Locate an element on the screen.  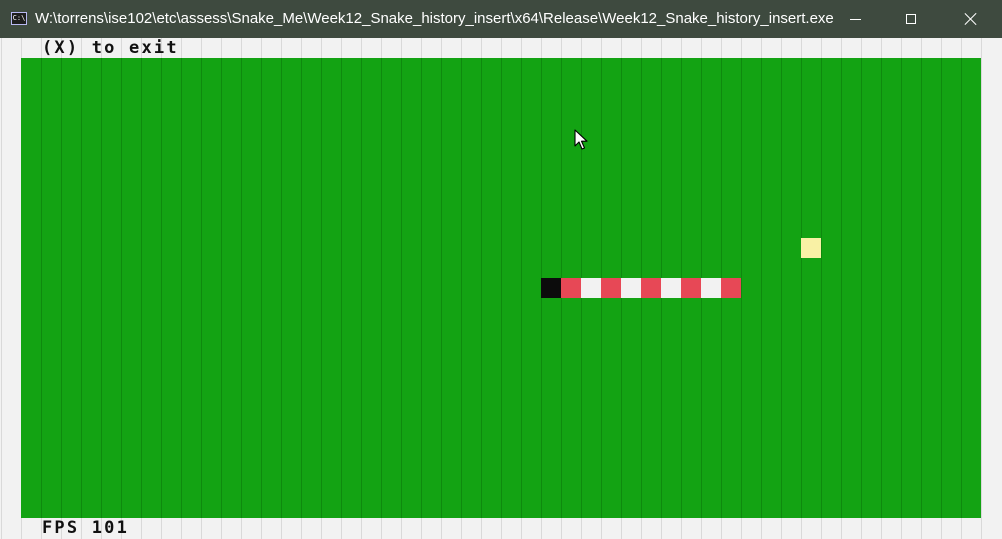
minimize-icon is located at coordinates (855, 19).